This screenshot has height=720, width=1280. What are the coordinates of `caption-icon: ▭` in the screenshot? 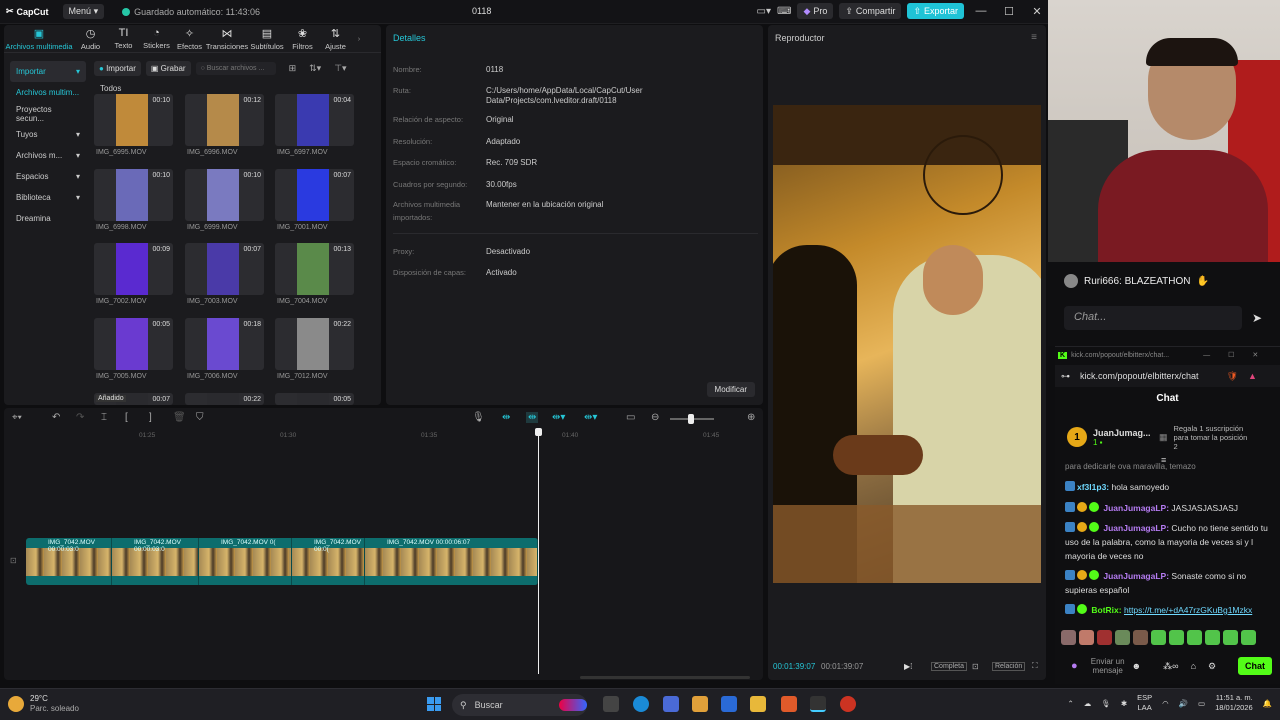 It's located at (630, 417).